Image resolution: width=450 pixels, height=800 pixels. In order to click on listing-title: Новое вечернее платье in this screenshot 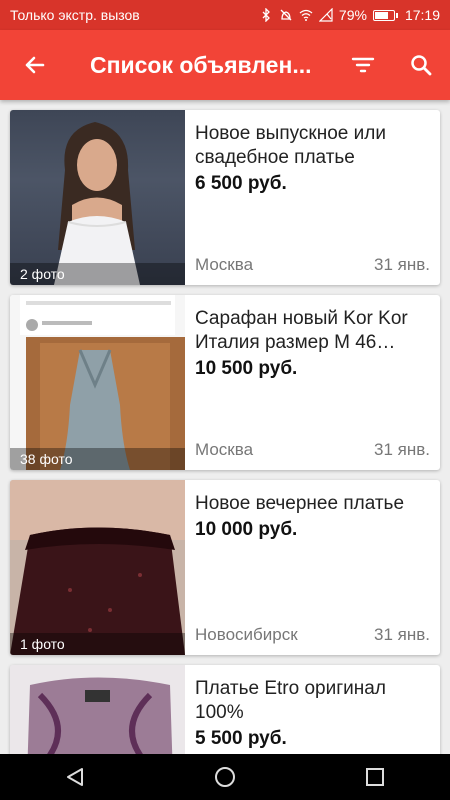, I will do `click(300, 503)`.